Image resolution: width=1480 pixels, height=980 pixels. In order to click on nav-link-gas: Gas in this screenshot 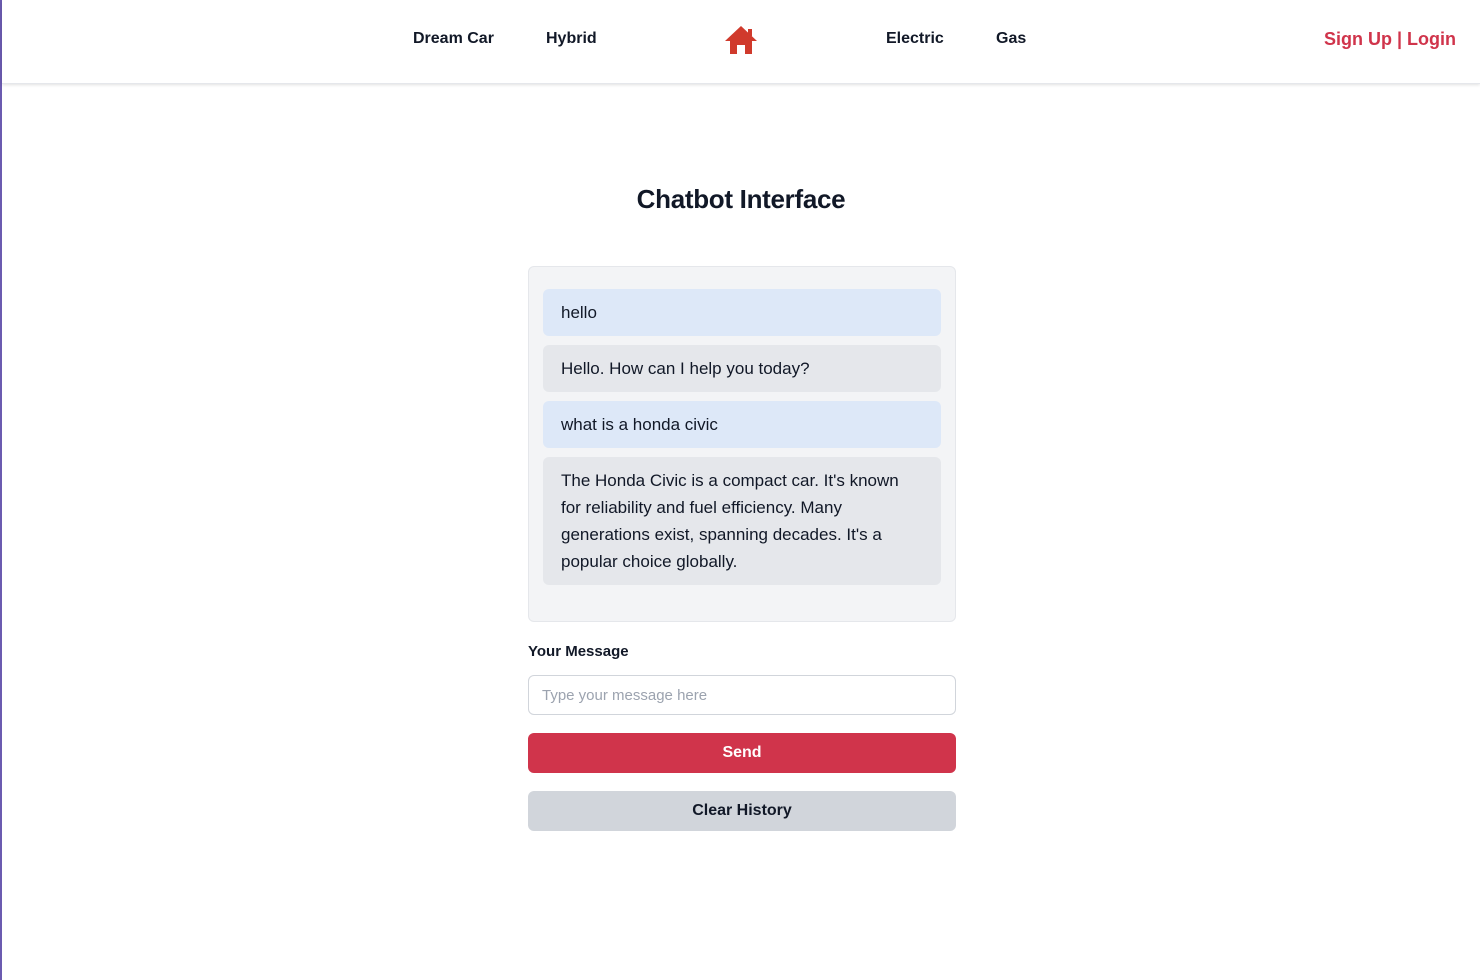, I will do `click(1011, 39)`.